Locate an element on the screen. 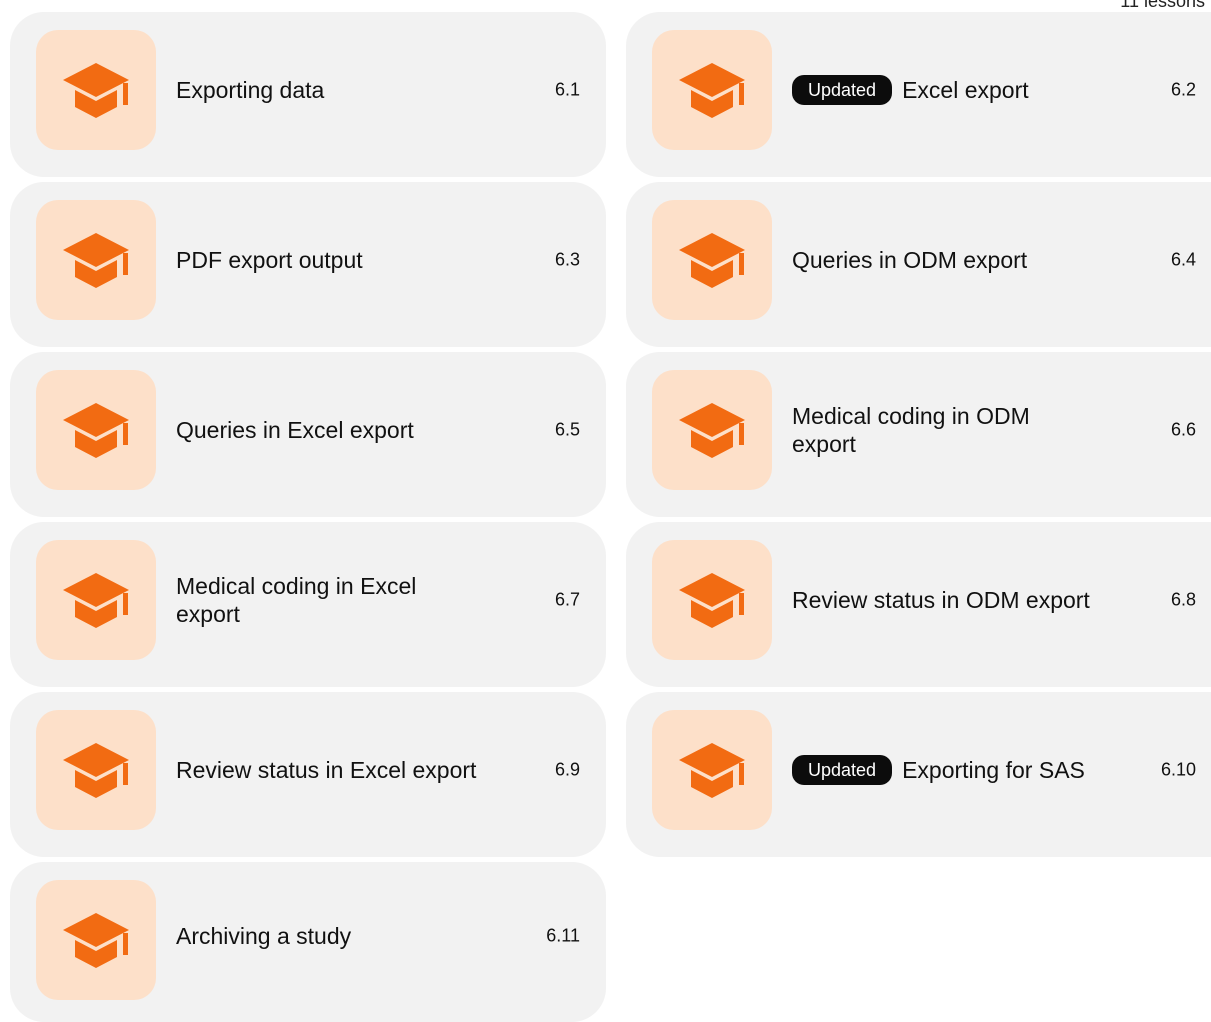  lesson-title: PDF export output is located at coordinates (269, 260).